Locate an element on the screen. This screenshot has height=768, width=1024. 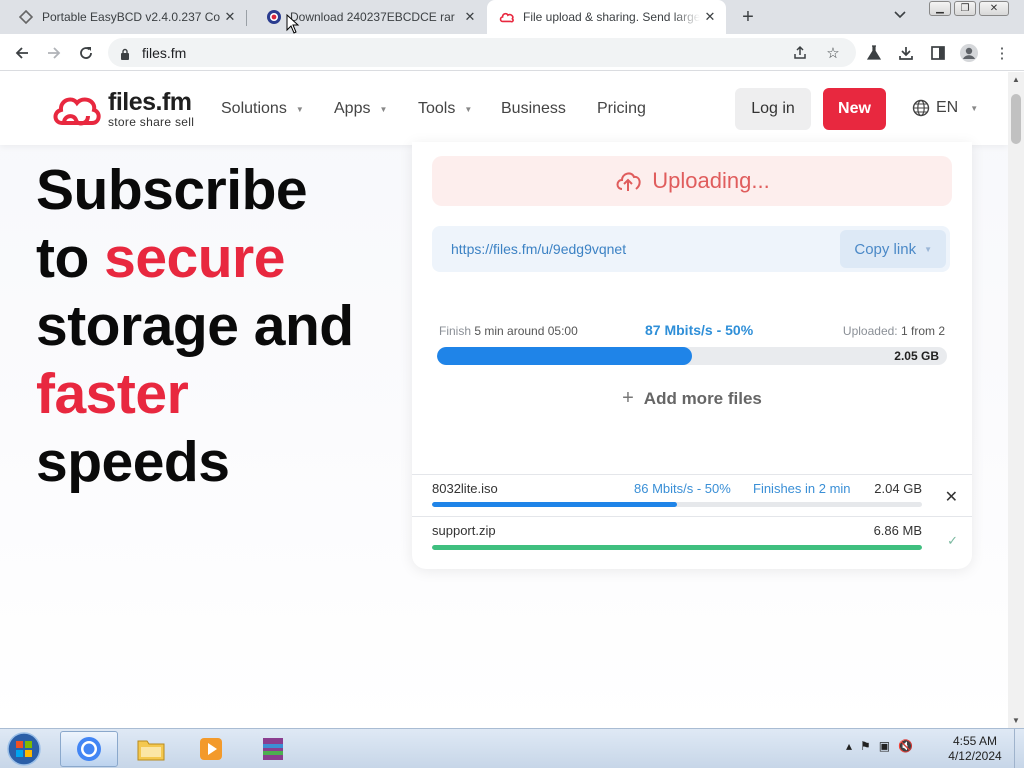
system-tray: ▴ ⚑ ▣ 🔇 is located at coordinates (883, 746).